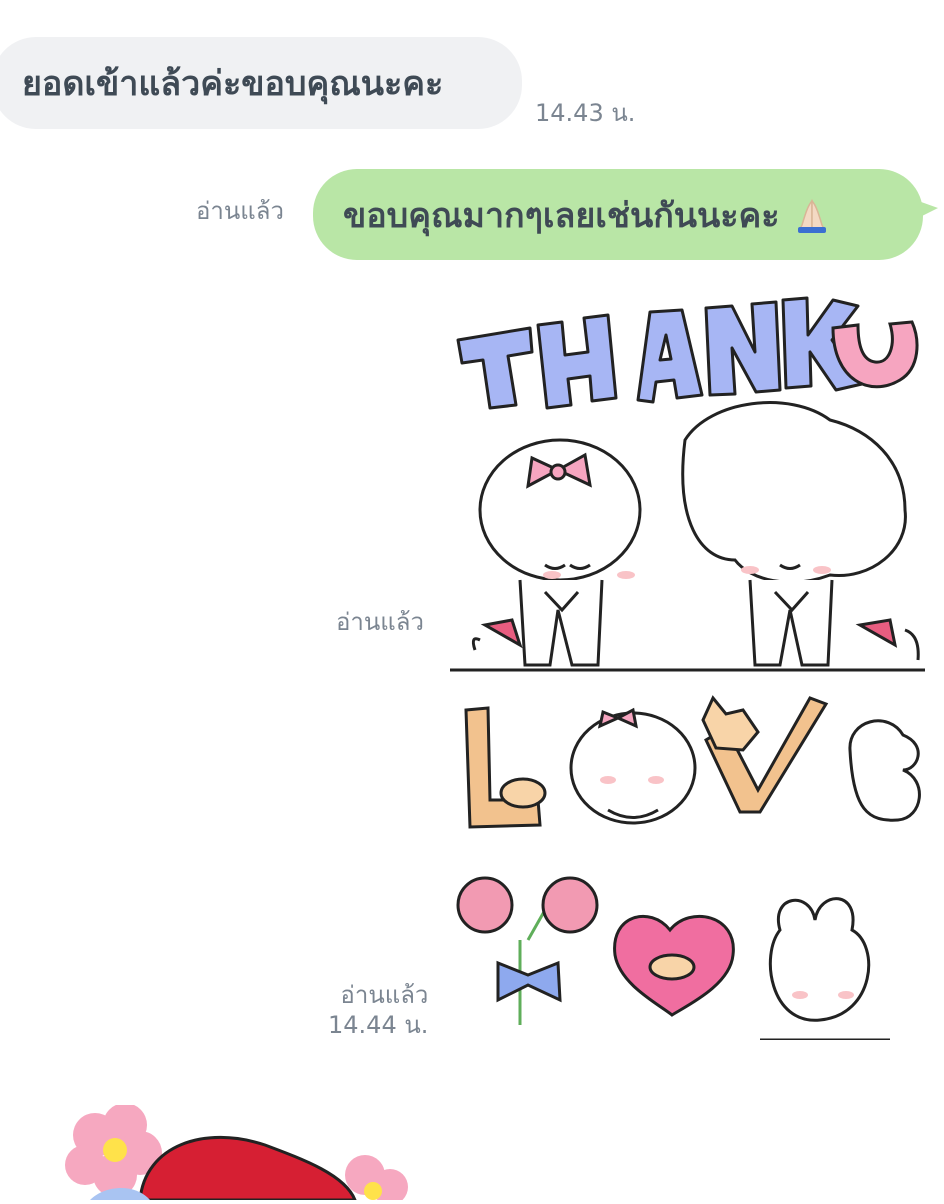 The image size is (944, 1204). I want to click on sticker-love, so click(693, 762).